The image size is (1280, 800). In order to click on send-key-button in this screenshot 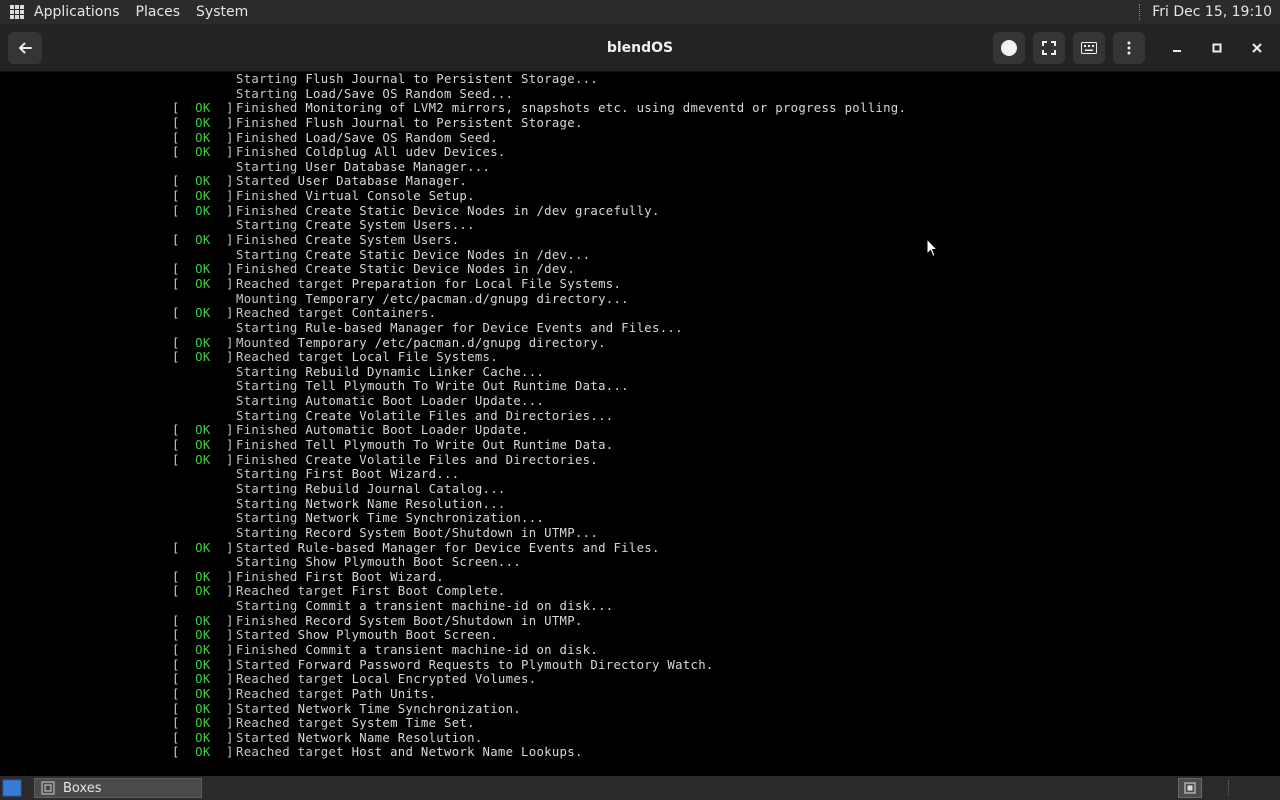, I will do `click(1009, 48)`.